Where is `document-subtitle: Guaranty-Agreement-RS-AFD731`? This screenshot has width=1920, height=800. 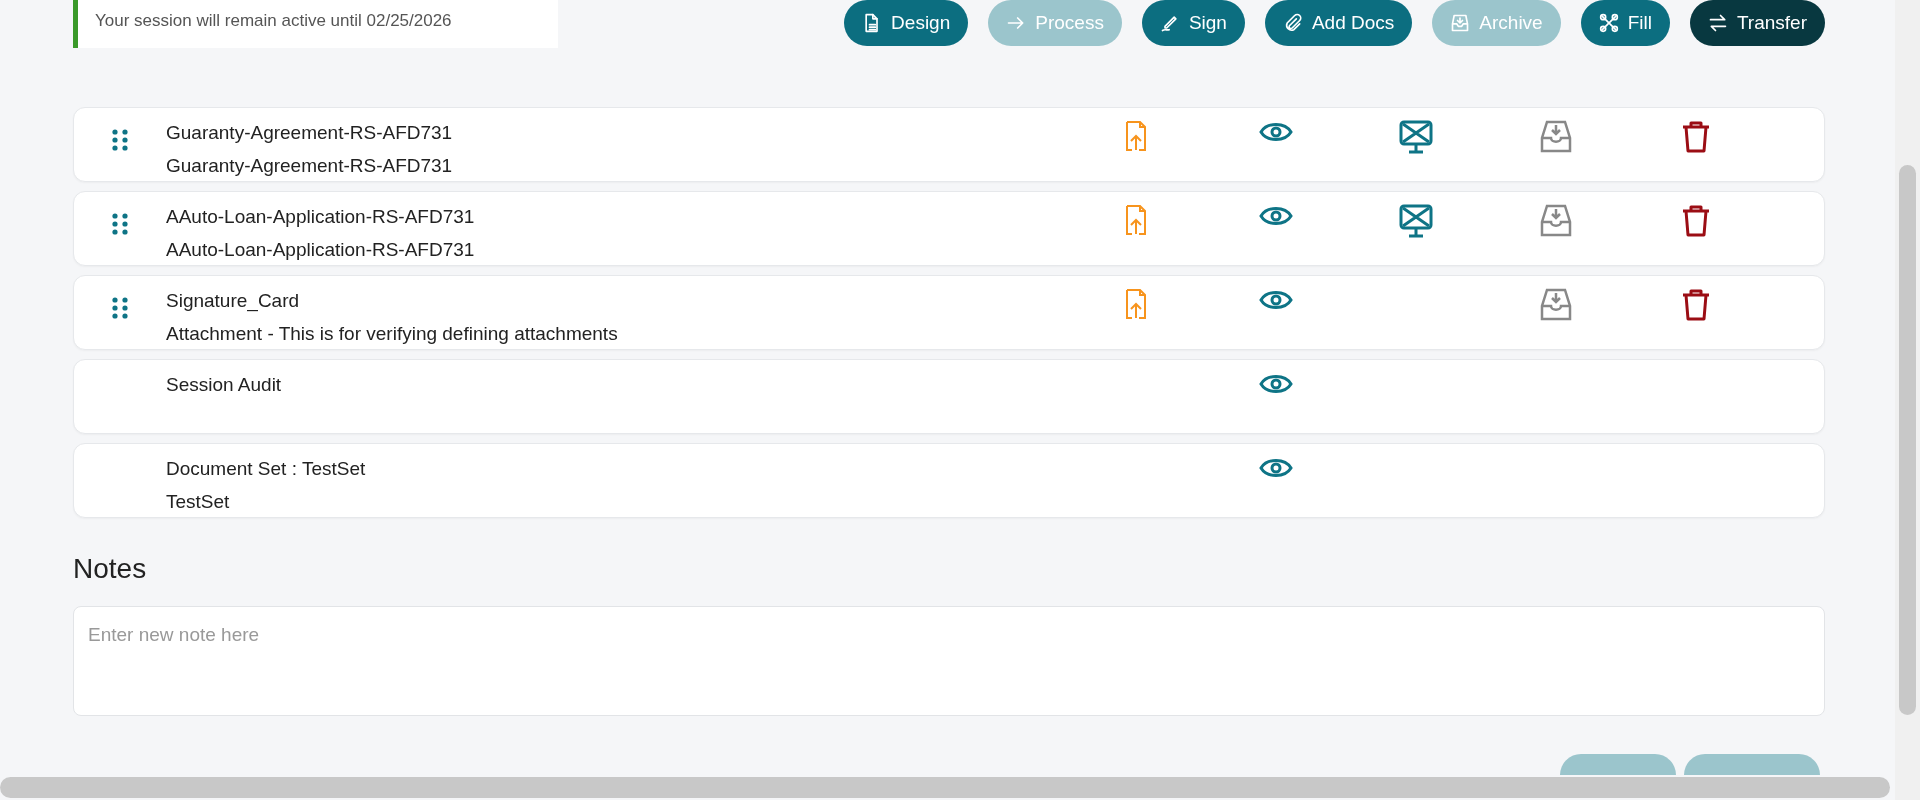 document-subtitle: Guaranty-Agreement-RS-AFD731 is located at coordinates (310, 166).